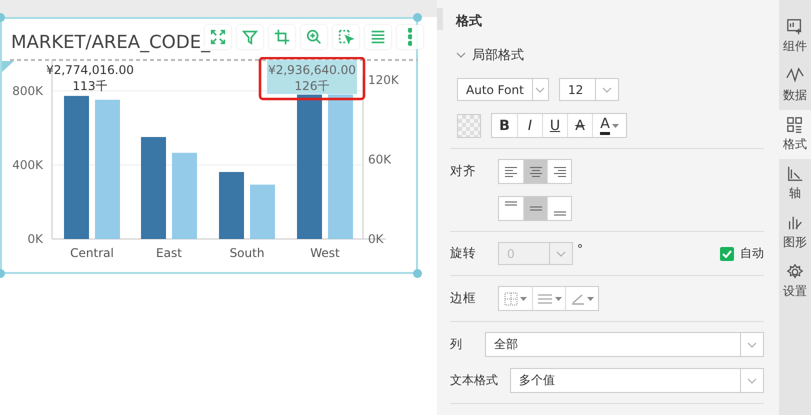 This screenshot has height=415, width=811. What do you see at coordinates (511, 299) in the screenshot?
I see `border-grid-icon` at bounding box center [511, 299].